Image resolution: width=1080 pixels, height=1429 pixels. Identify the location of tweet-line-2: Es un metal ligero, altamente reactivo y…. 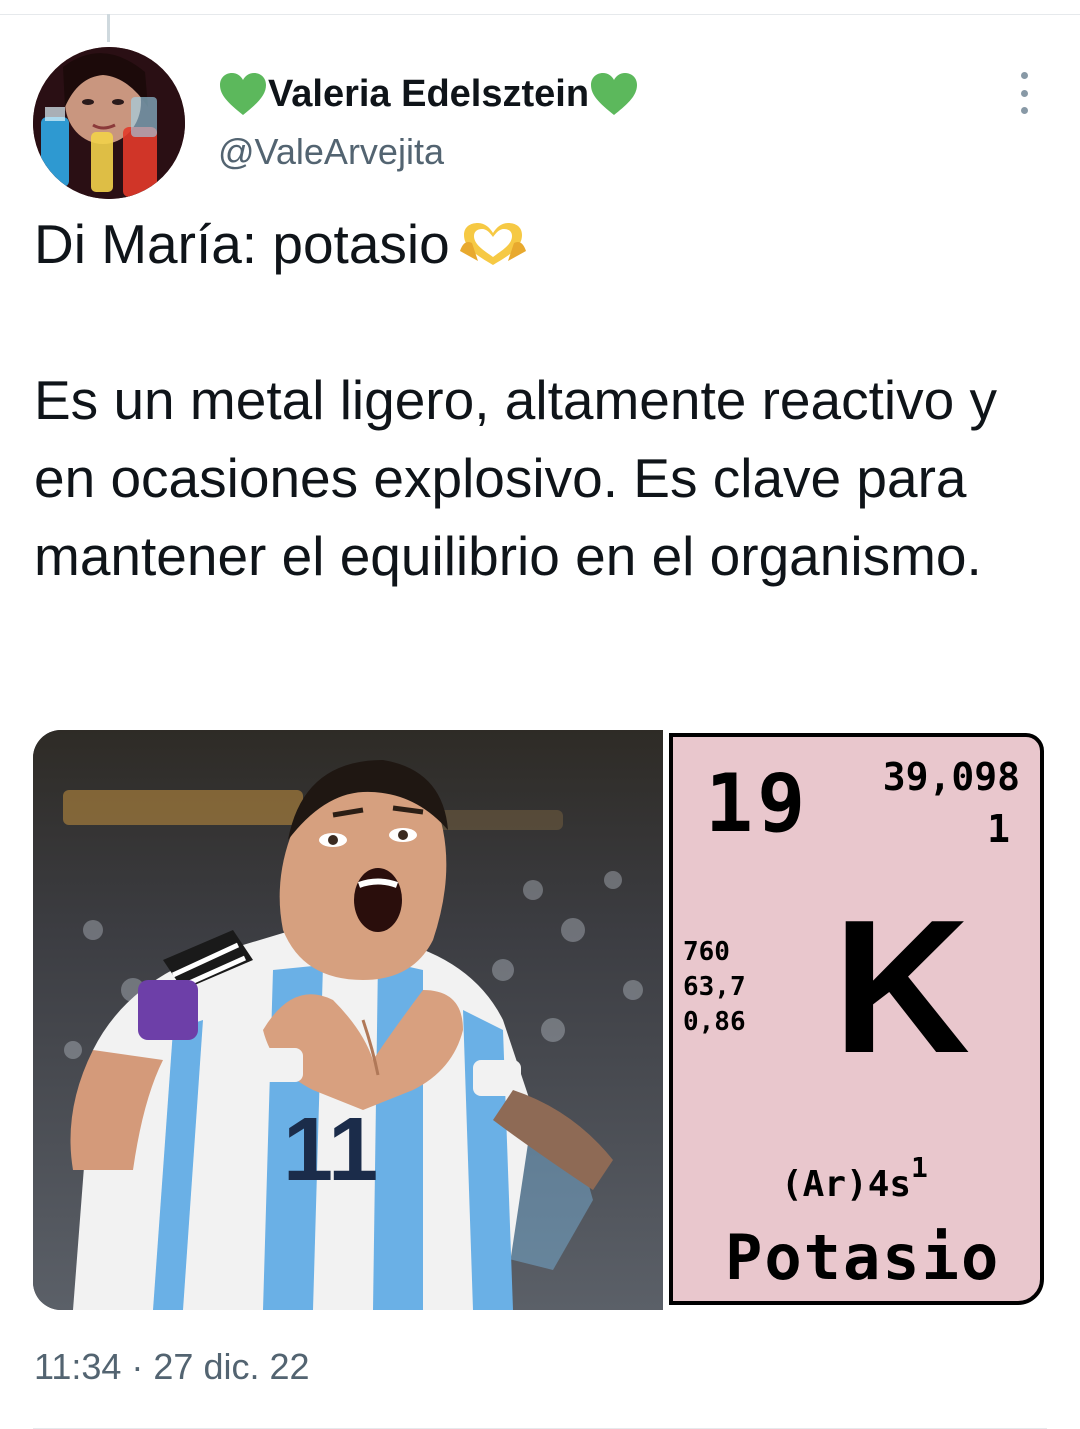
(515, 478).